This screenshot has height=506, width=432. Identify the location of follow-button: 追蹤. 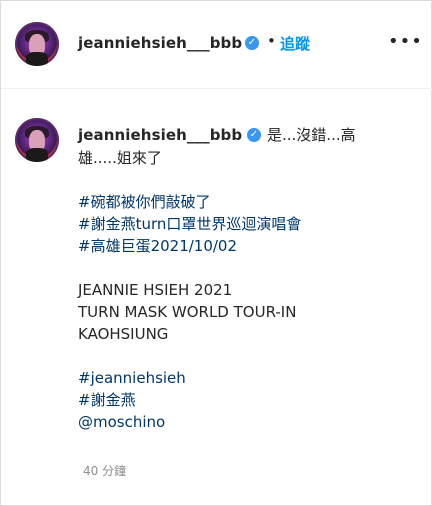
(295, 43).